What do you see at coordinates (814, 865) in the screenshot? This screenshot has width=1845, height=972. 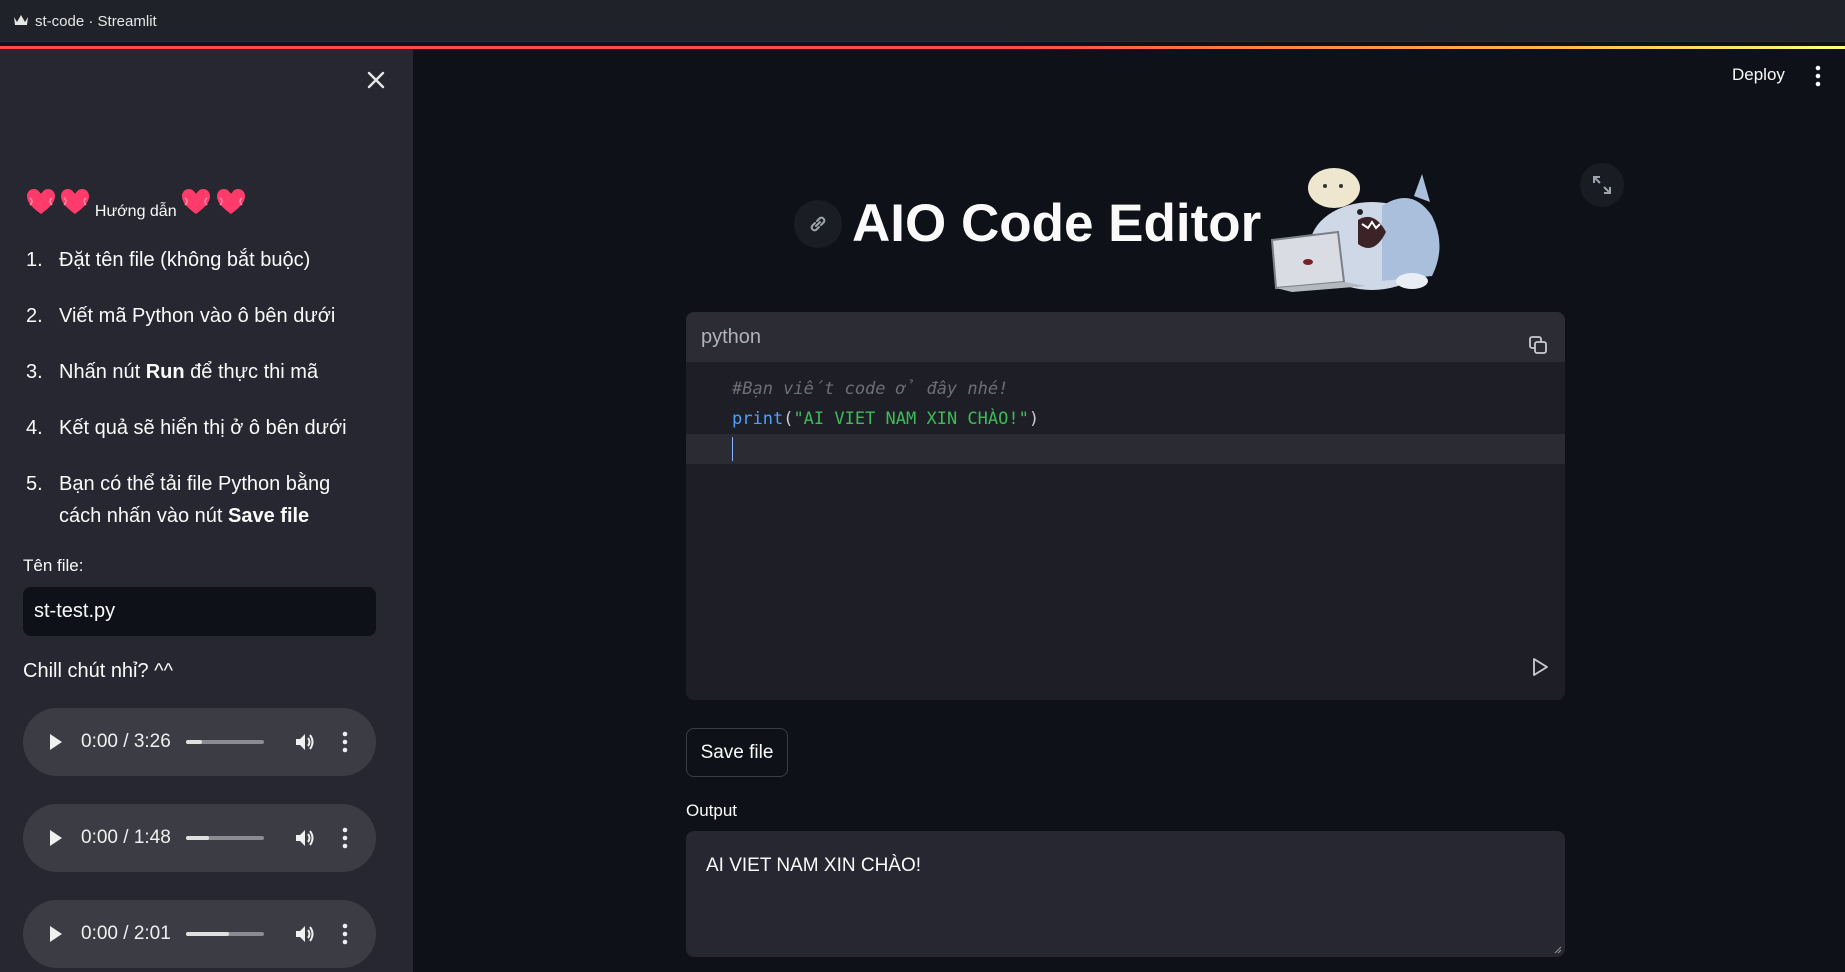 I see `output-text: AI VIET NAM XIN CHÀO!` at bounding box center [814, 865].